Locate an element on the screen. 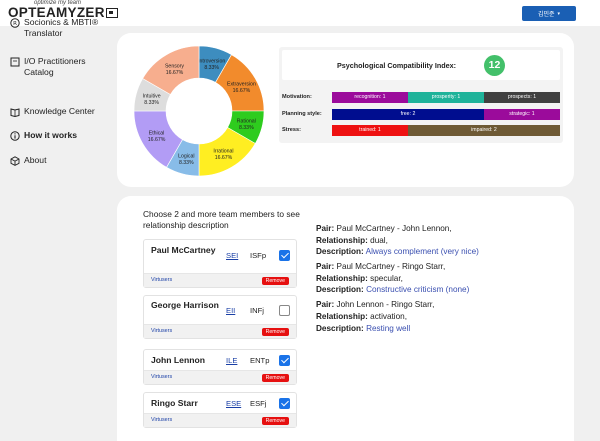 The height and width of the screenshot is (441, 600). chevron-down-icon: ▾ is located at coordinates (559, 13).